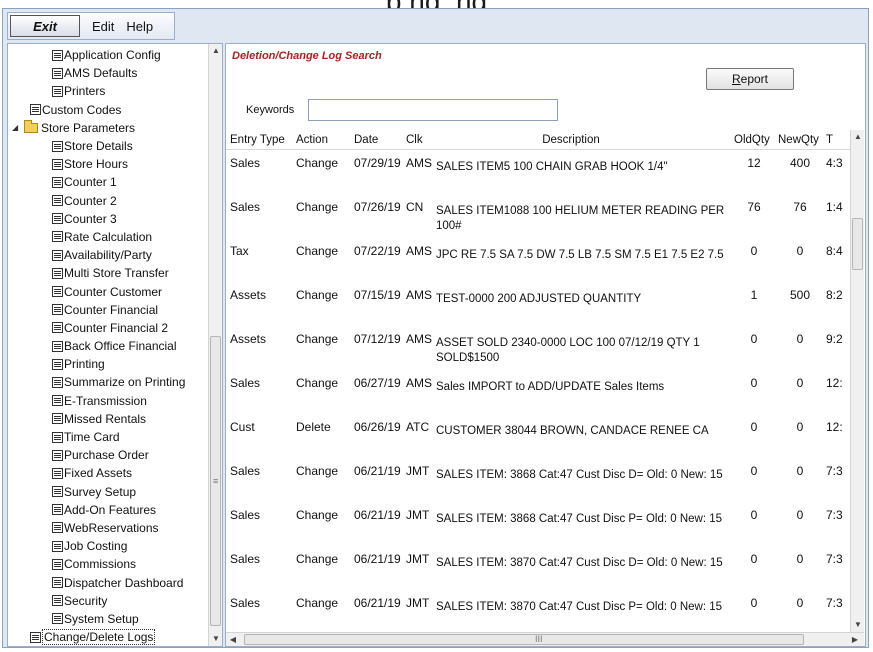  What do you see at coordinates (109, 601) in the screenshot?
I see `tree-item: Security` at bounding box center [109, 601].